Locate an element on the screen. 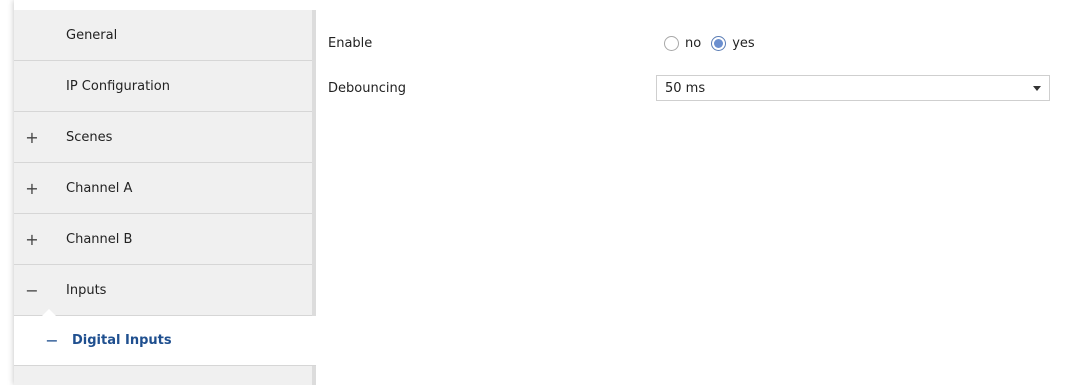 The height and width of the screenshot is (385, 1072). sidebar-item-ip-configuration: IP Configuration is located at coordinates (163, 86).